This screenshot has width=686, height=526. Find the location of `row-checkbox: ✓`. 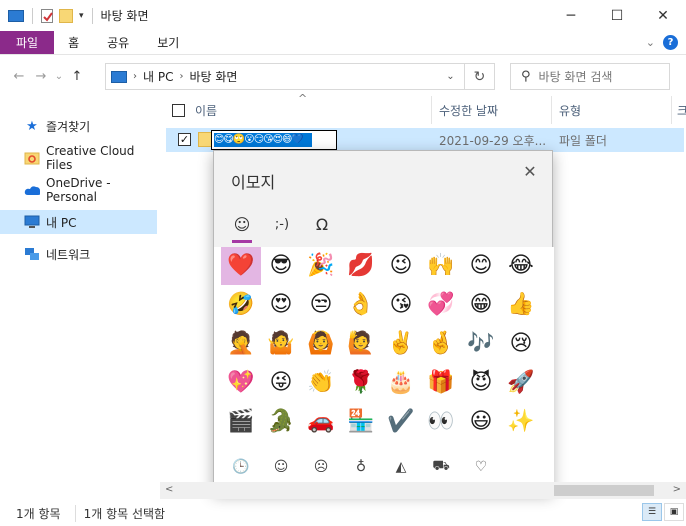

row-checkbox: ✓ is located at coordinates (184, 139).